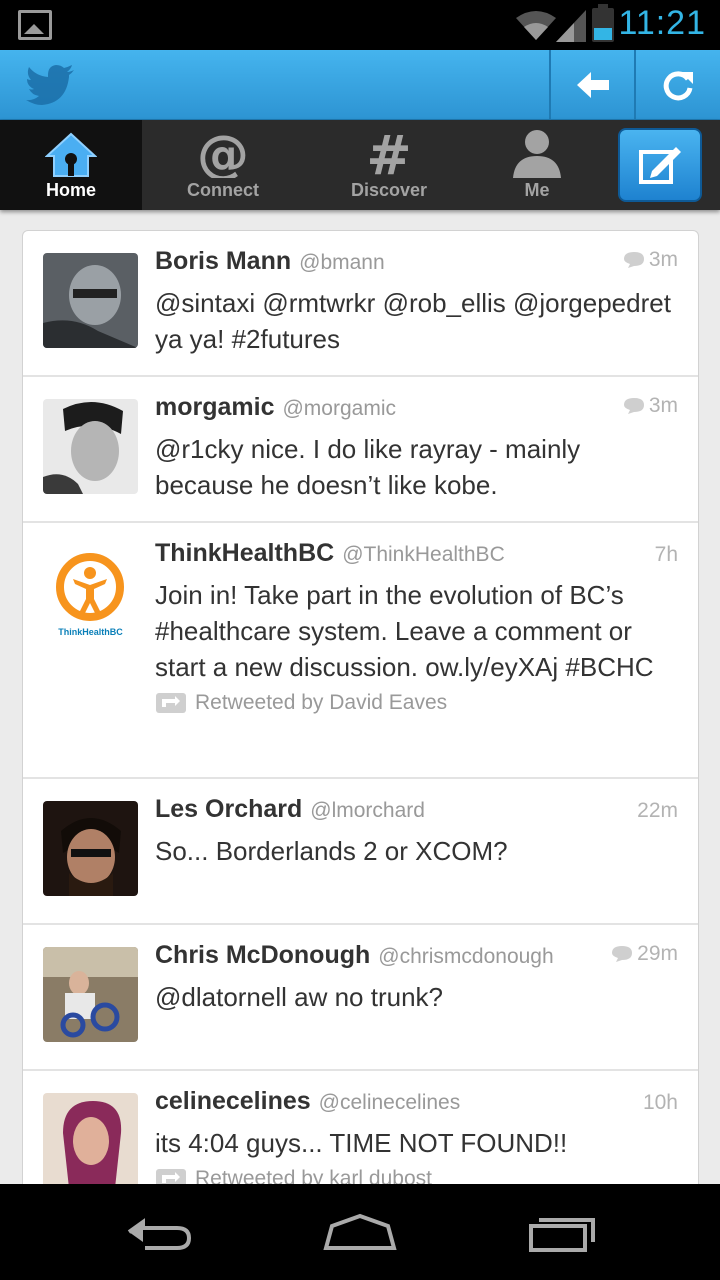 This screenshot has width=720, height=1280. I want to click on tab-connect: @ Connect, so click(223, 165).